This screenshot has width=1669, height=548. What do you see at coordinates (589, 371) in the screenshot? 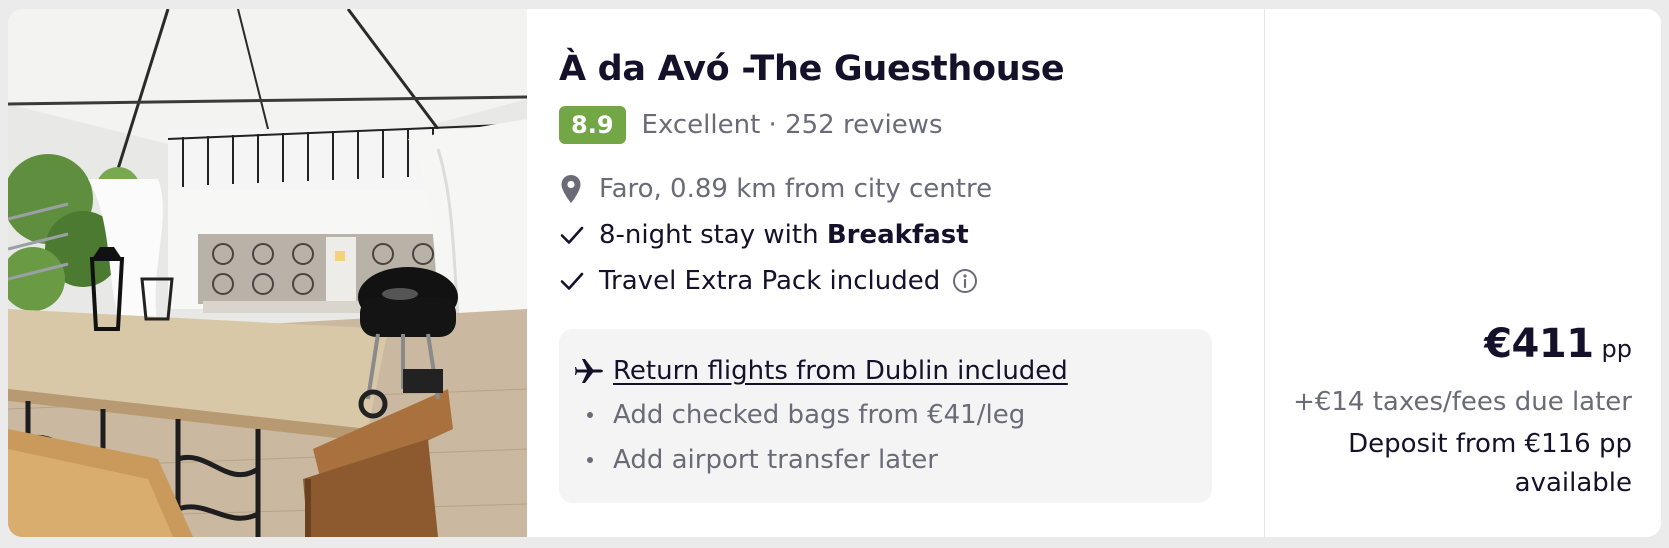
I see `plane-icon` at bounding box center [589, 371].